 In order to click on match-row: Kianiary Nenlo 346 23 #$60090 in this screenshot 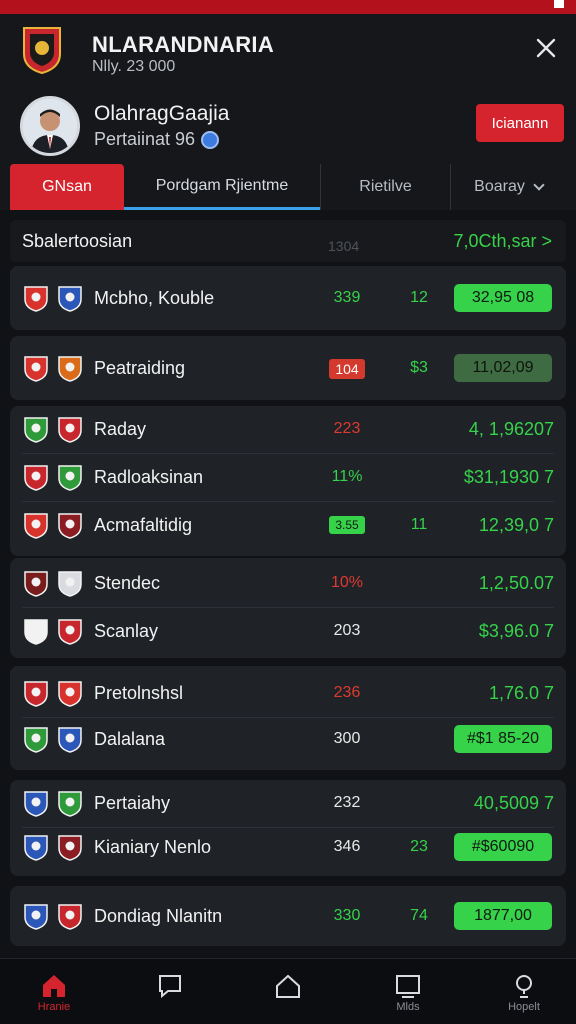, I will do `click(288, 847)`.